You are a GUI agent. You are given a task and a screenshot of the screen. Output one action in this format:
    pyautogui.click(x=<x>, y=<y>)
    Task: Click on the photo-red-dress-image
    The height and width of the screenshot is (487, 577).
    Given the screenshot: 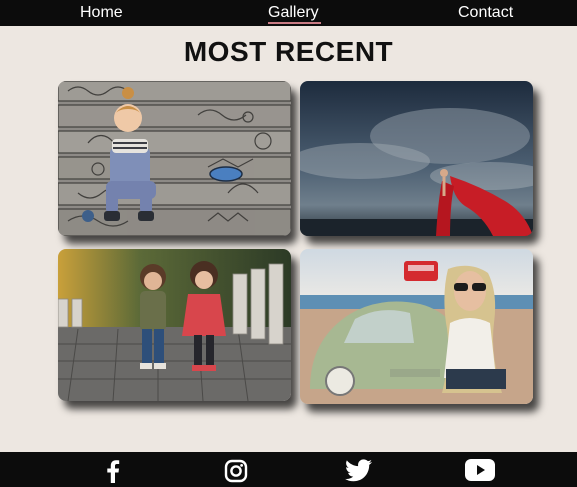 What is the action you would take?
    pyautogui.click(x=416, y=158)
    